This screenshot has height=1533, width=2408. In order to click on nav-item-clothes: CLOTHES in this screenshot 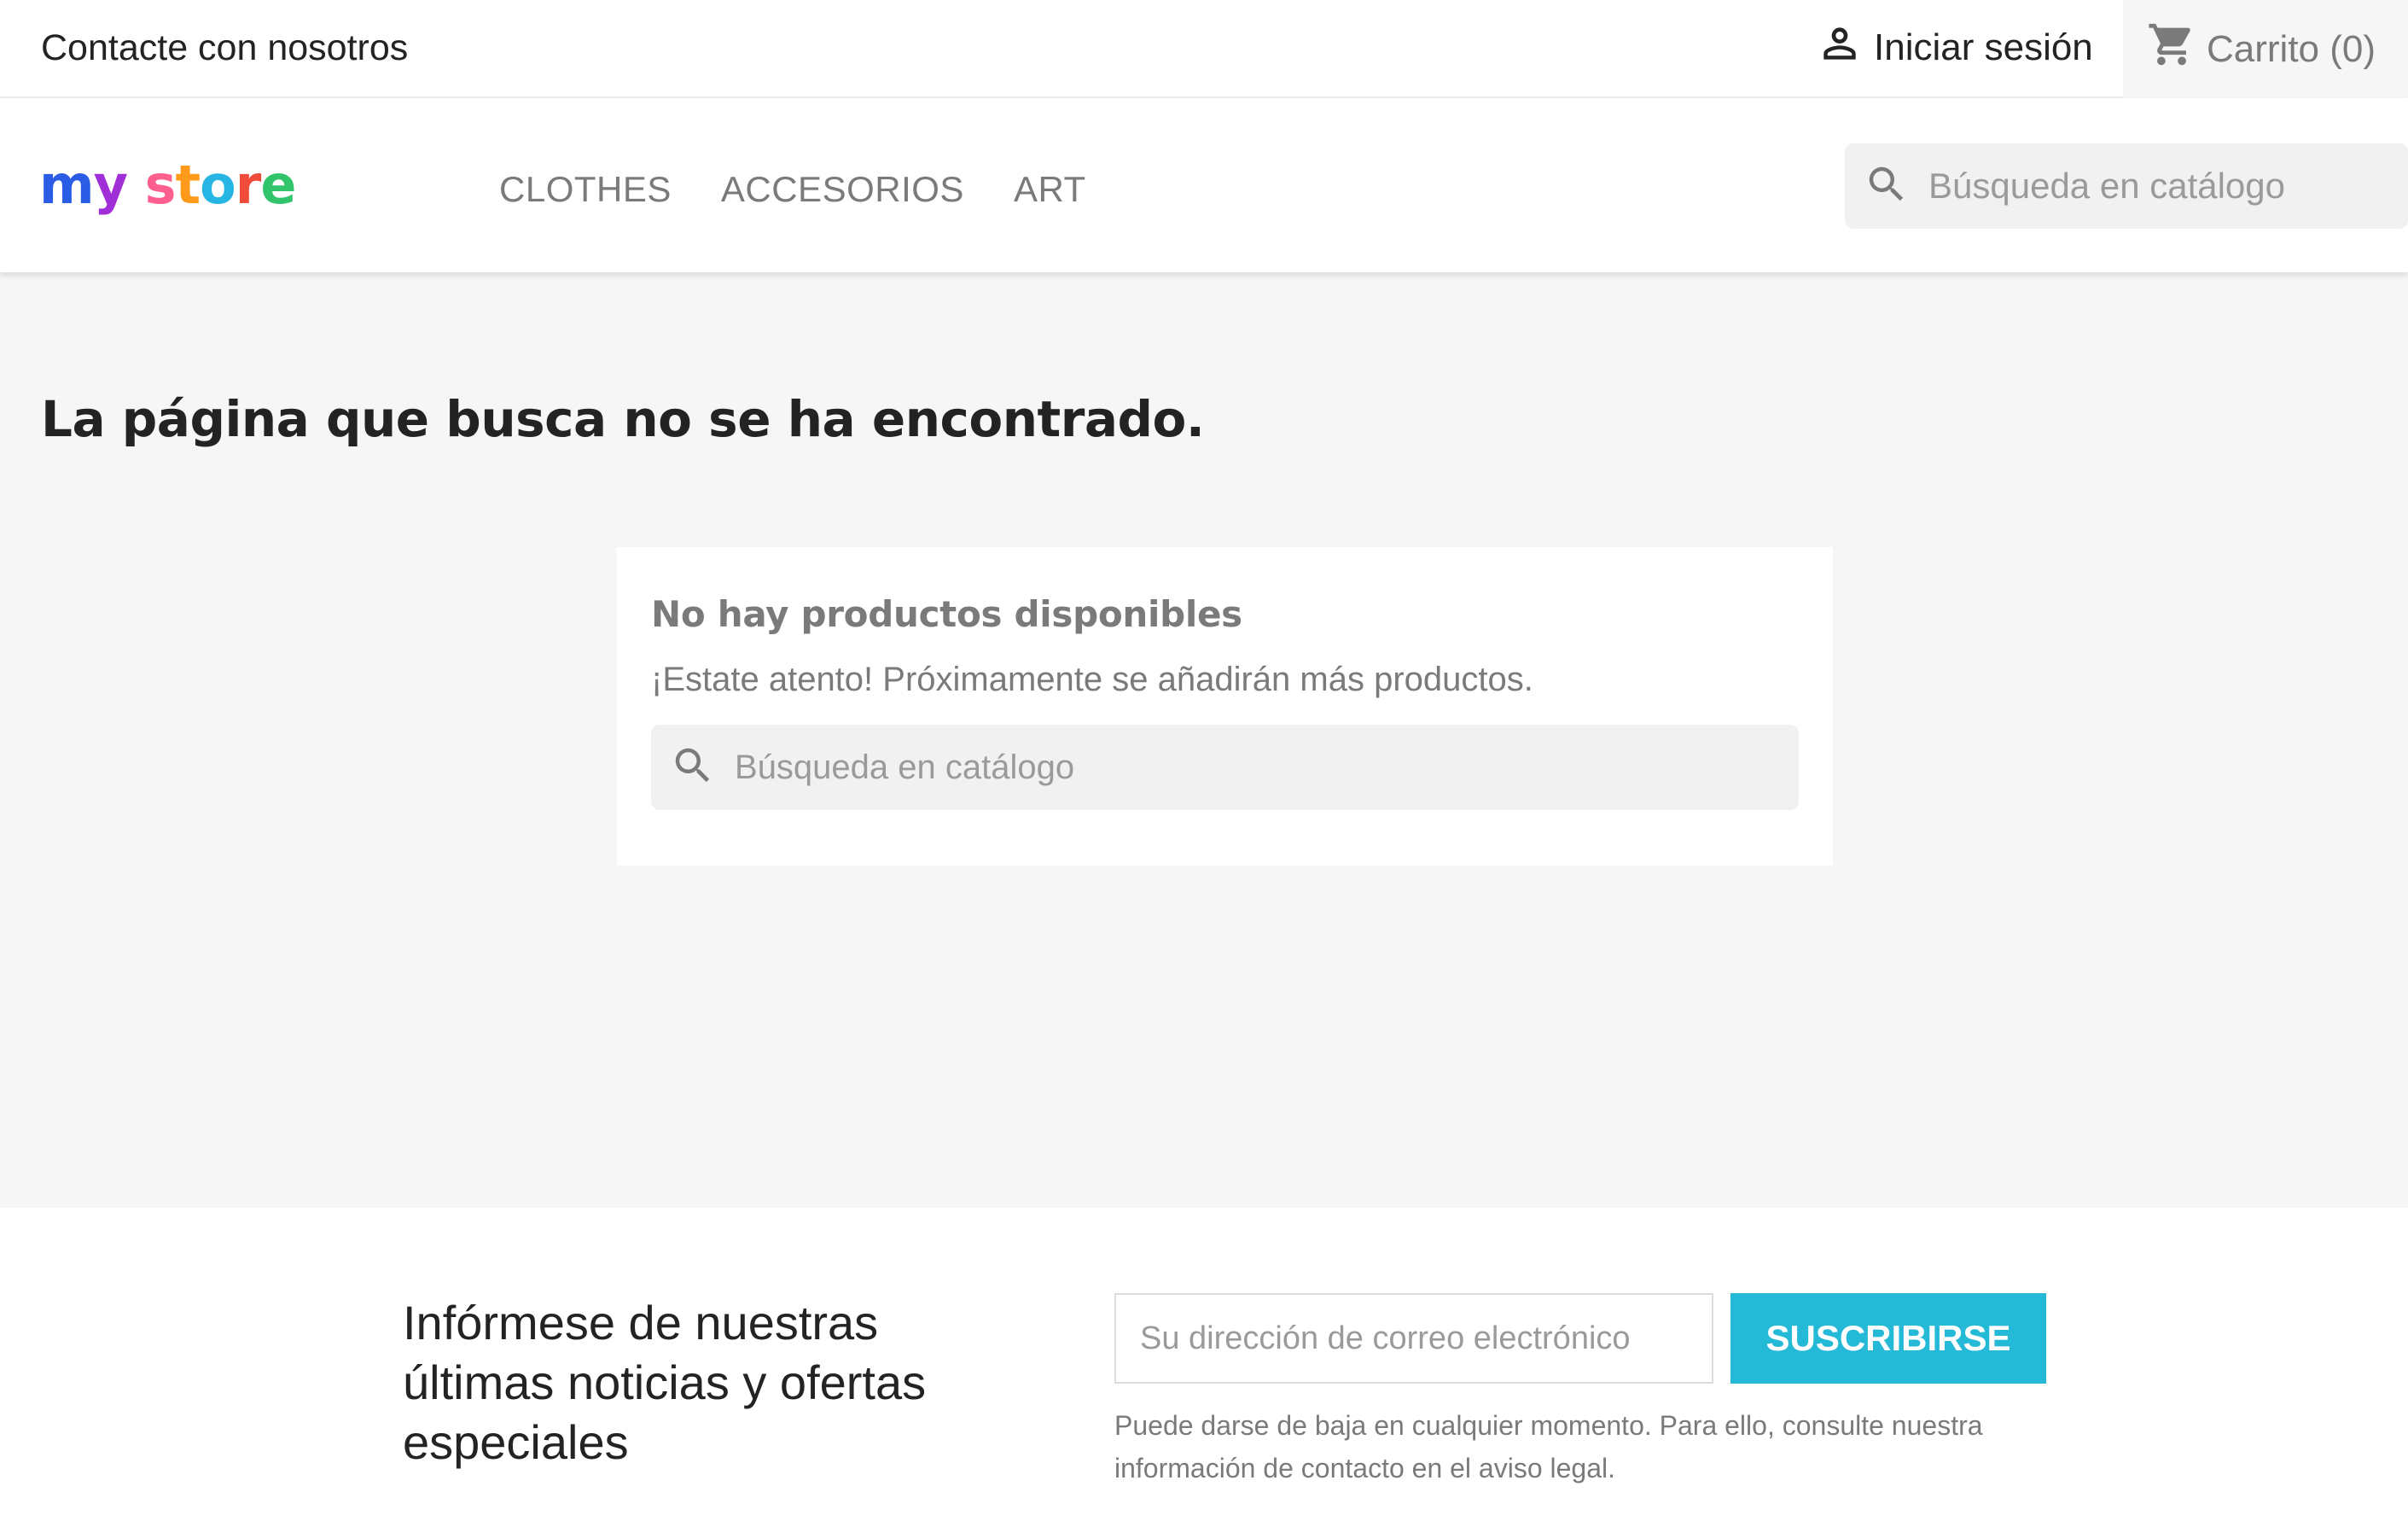, I will do `click(585, 189)`.